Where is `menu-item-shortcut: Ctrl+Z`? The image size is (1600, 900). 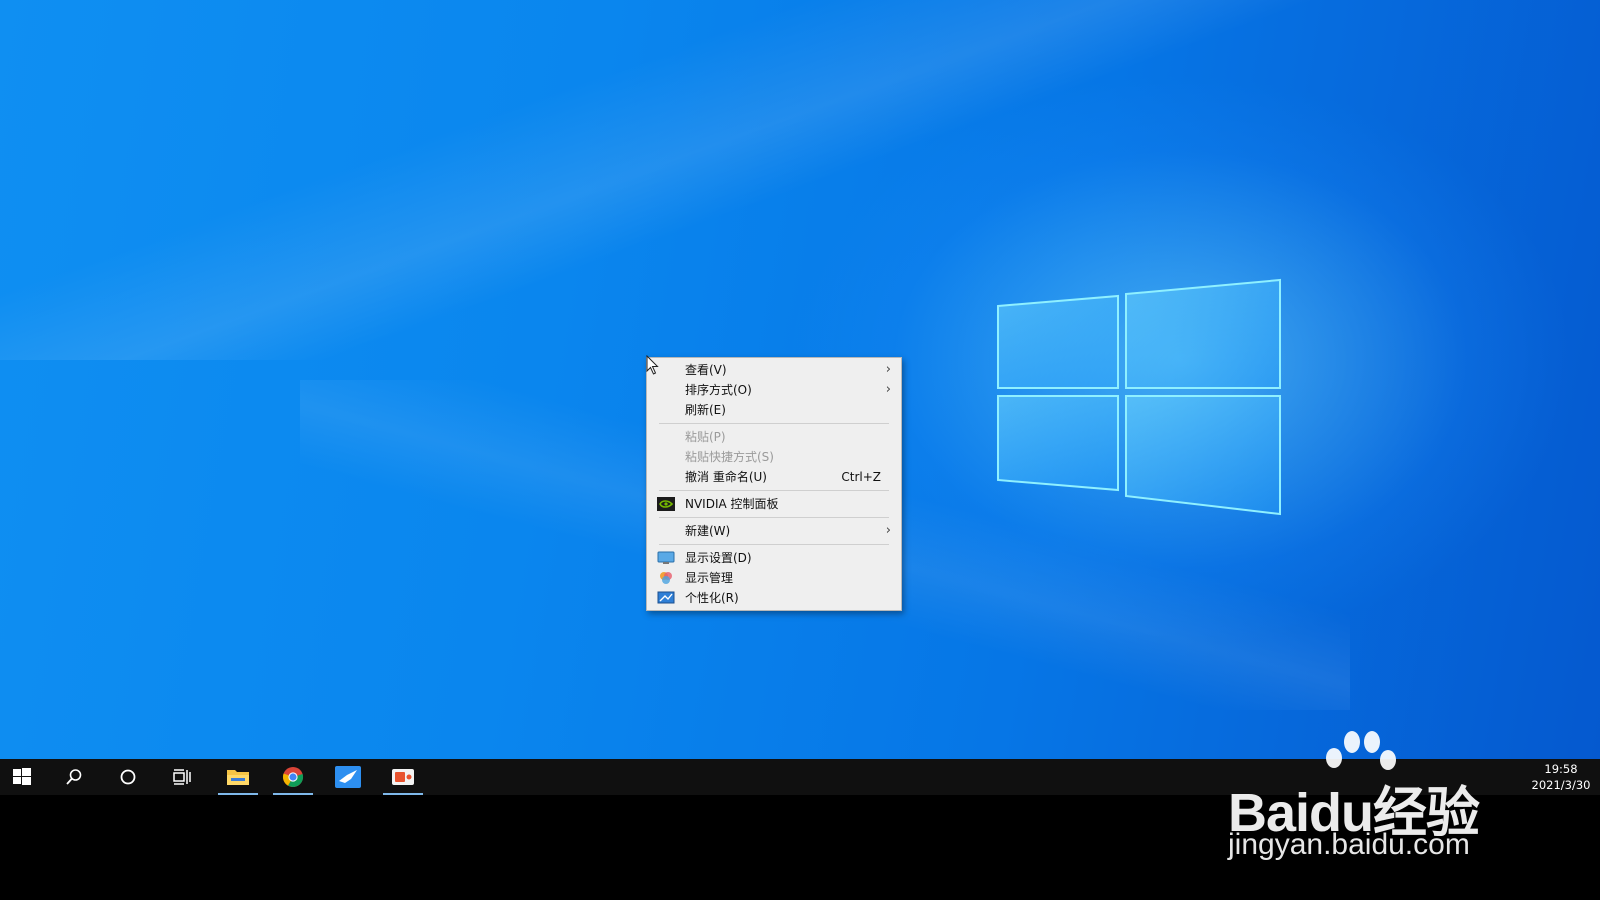
menu-item-shortcut: Ctrl+Z is located at coordinates (861, 477).